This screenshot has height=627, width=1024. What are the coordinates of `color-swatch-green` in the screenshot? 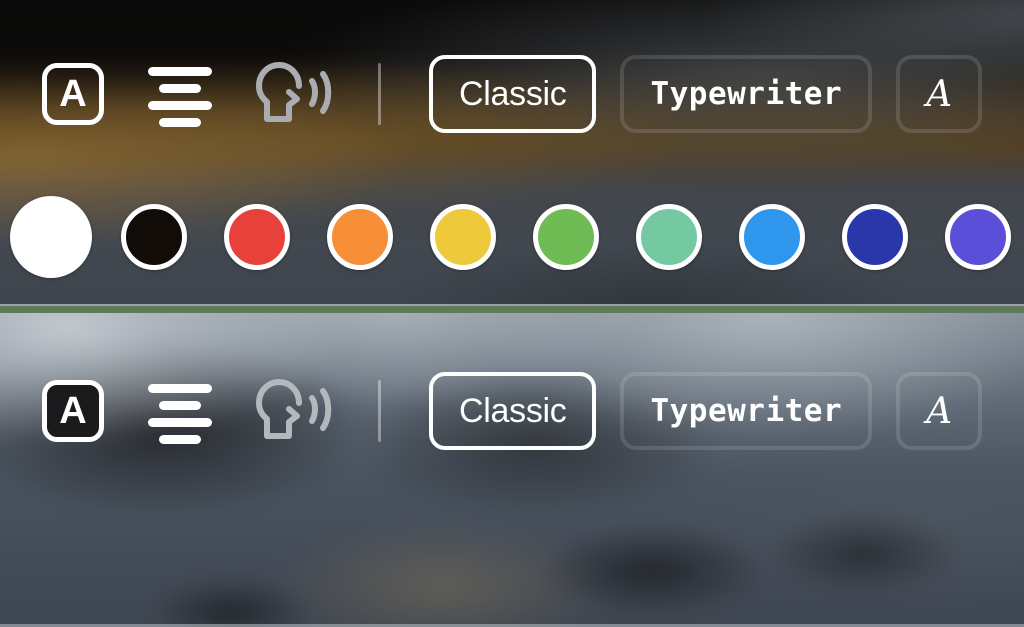 It's located at (566, 237).